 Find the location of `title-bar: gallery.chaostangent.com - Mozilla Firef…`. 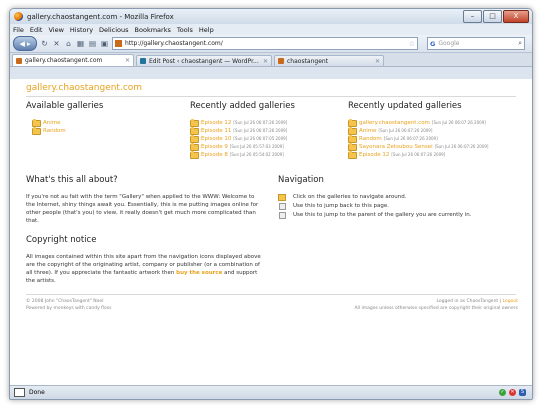

title-bar: gallery.chaostangent.com - Mozilla Firef… is located at coordinates (271, 16).